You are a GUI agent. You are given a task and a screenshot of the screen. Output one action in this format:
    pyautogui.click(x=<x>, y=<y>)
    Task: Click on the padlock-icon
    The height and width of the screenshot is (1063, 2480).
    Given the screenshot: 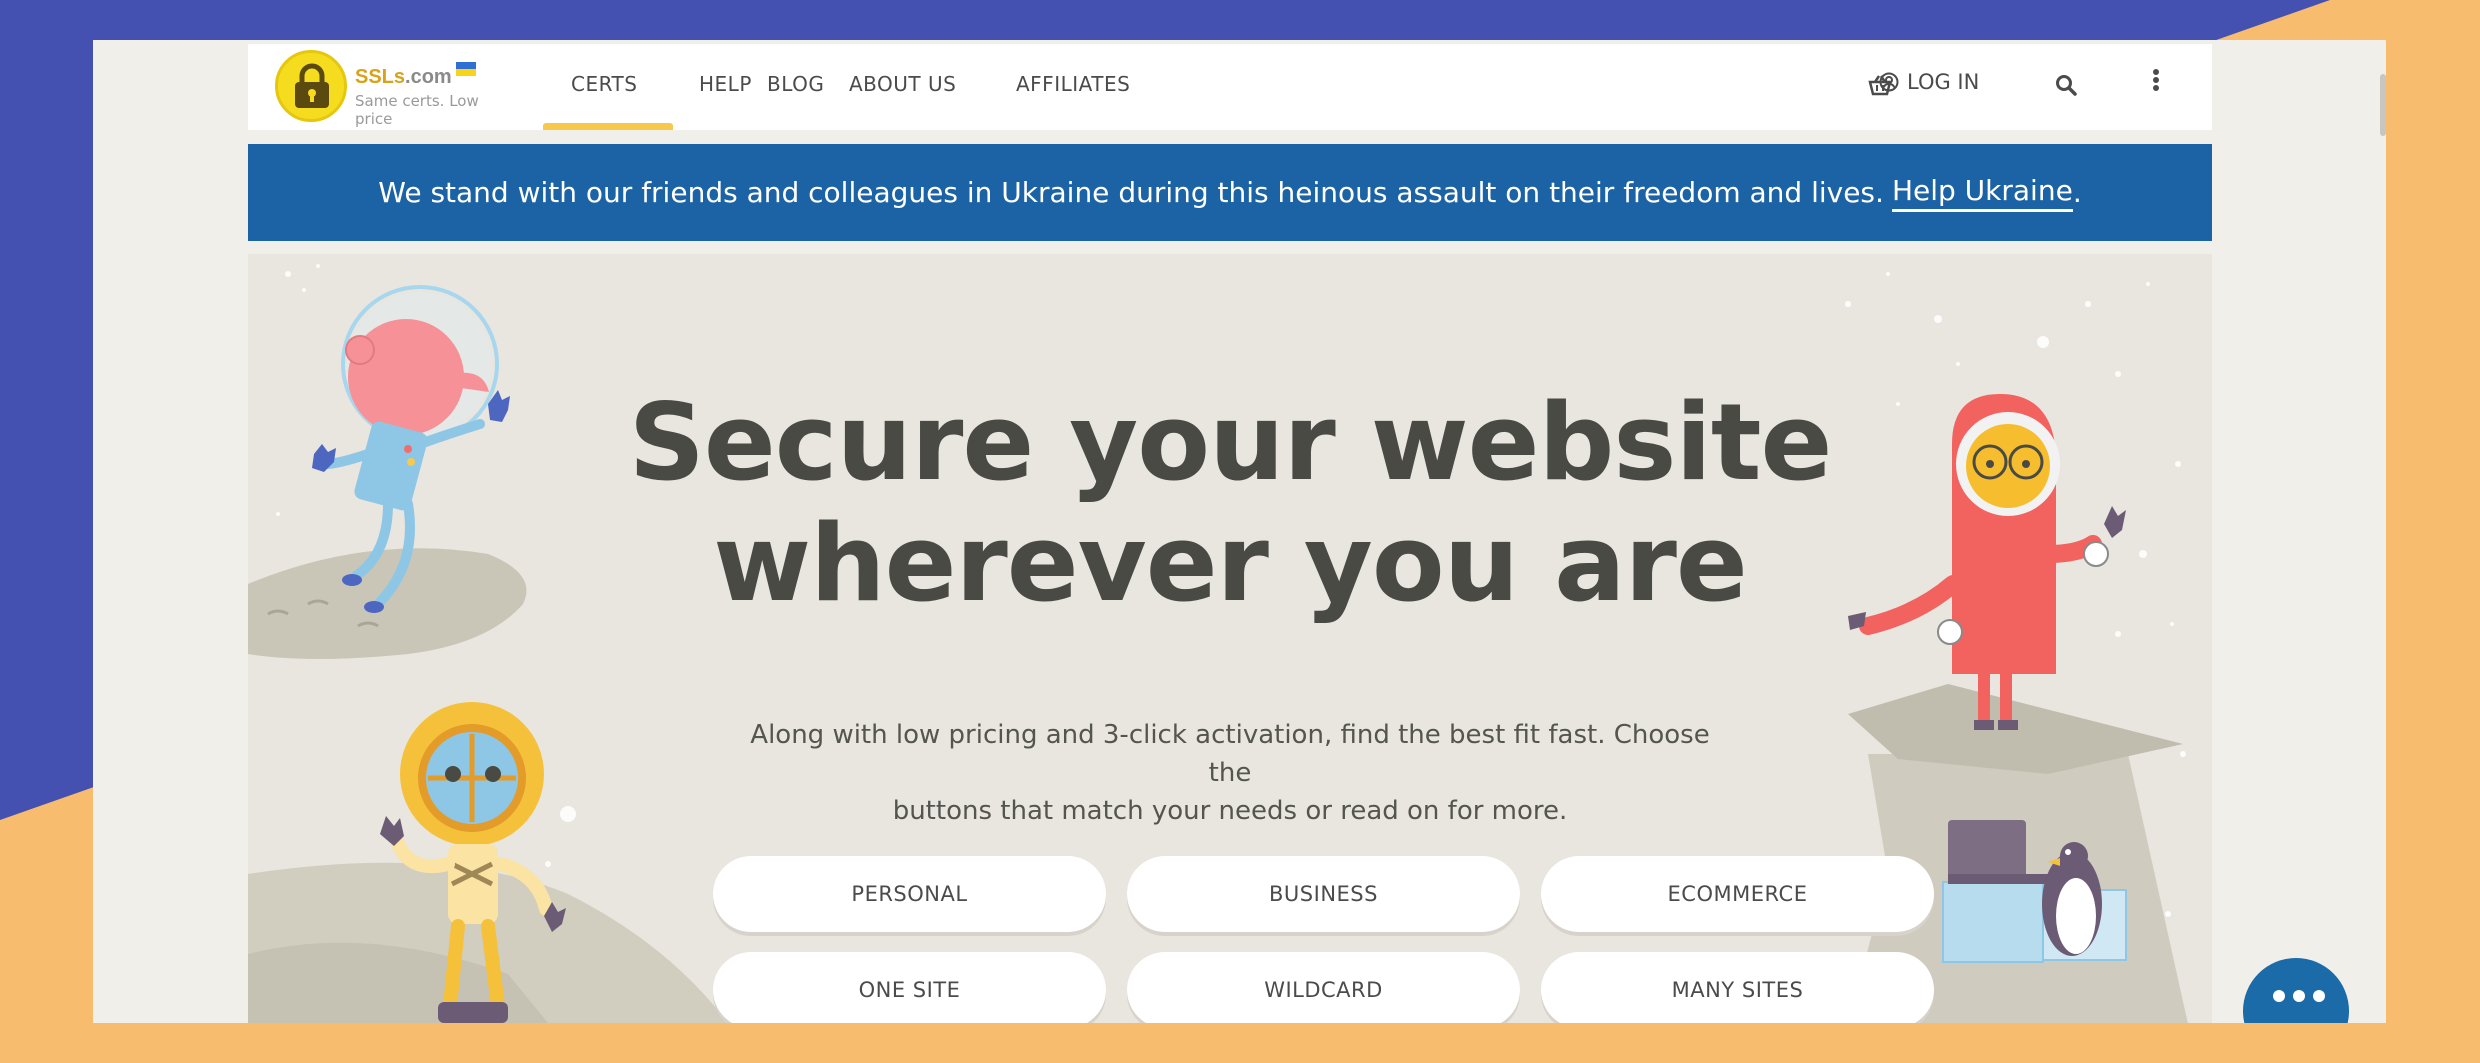 What is the action you would take?
    pyautogui.click(x=311, y=86)
    